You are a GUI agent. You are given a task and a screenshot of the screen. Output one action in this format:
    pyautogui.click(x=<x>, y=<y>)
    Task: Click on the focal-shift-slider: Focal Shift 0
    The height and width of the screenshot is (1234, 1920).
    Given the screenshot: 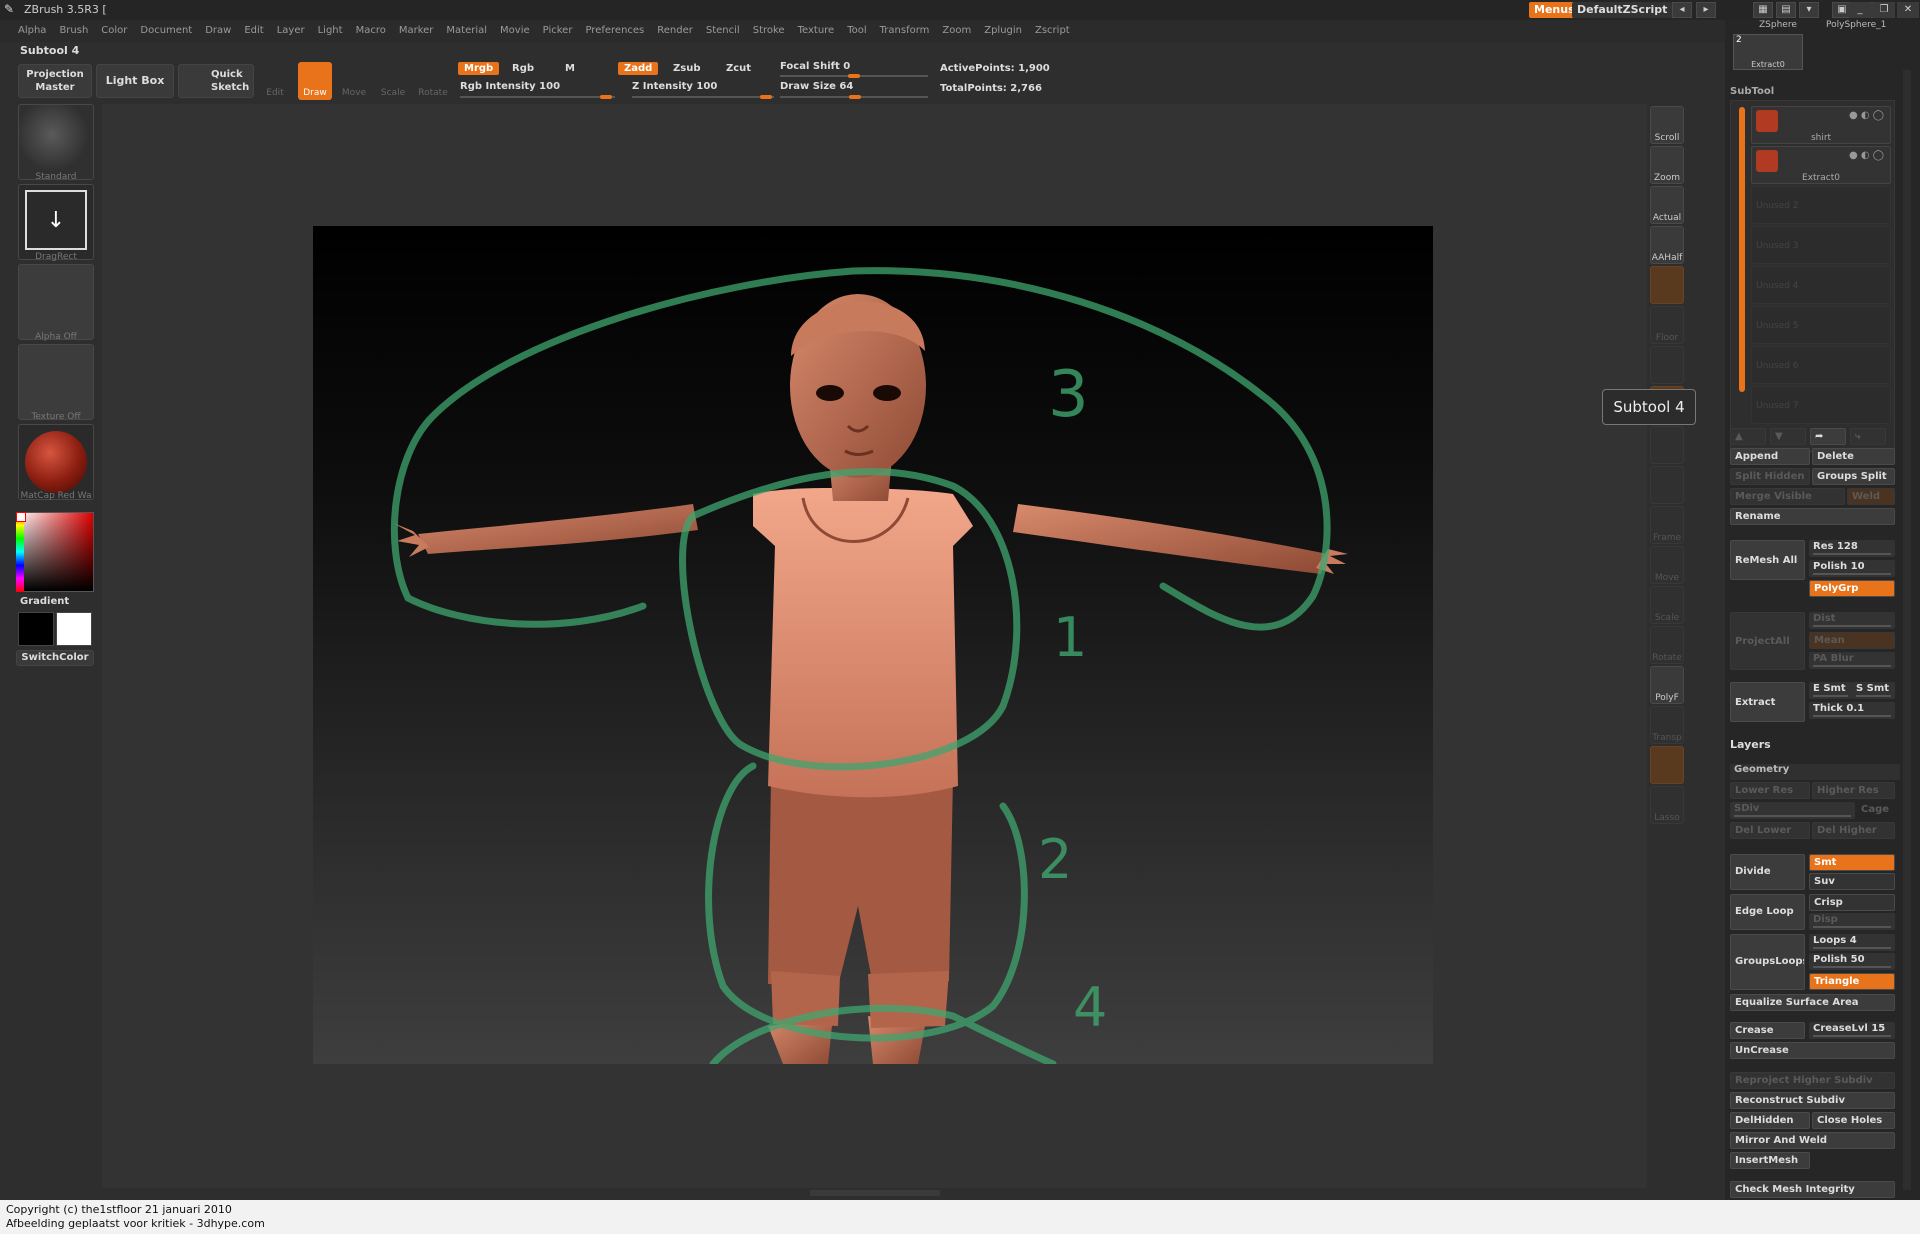 What is the action you would take?
    pyautogui.click(x=815, y=66)
    